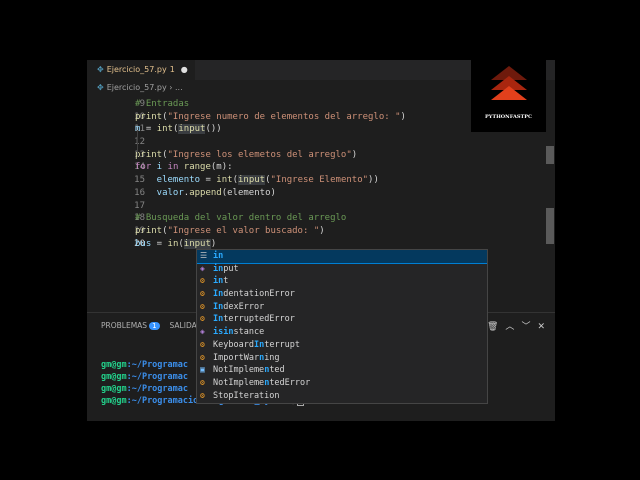  Describe the element at coordinates (492, 327) in the screenshot. I see `trash-icon: 🗑` at that location.